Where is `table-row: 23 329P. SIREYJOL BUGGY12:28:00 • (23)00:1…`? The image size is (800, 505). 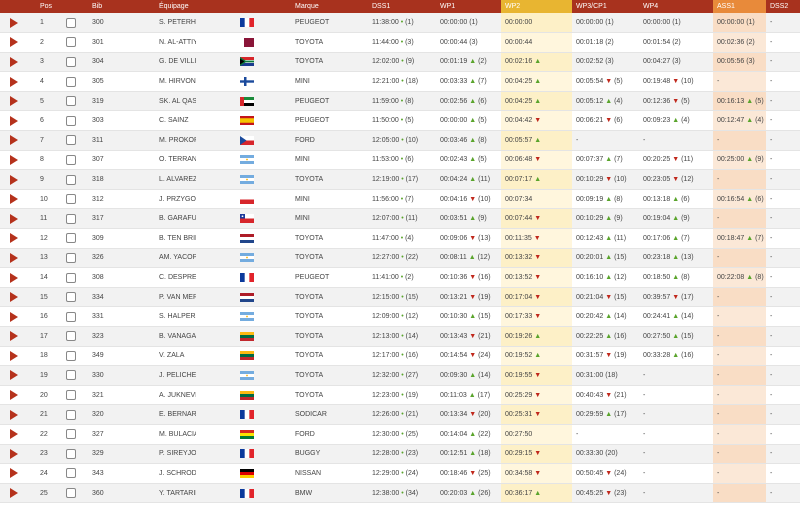 table-row: 23 329P. SIREYJOL BUGGY12:28:00 • (23)00:1… is located at coordinates (400, 454).